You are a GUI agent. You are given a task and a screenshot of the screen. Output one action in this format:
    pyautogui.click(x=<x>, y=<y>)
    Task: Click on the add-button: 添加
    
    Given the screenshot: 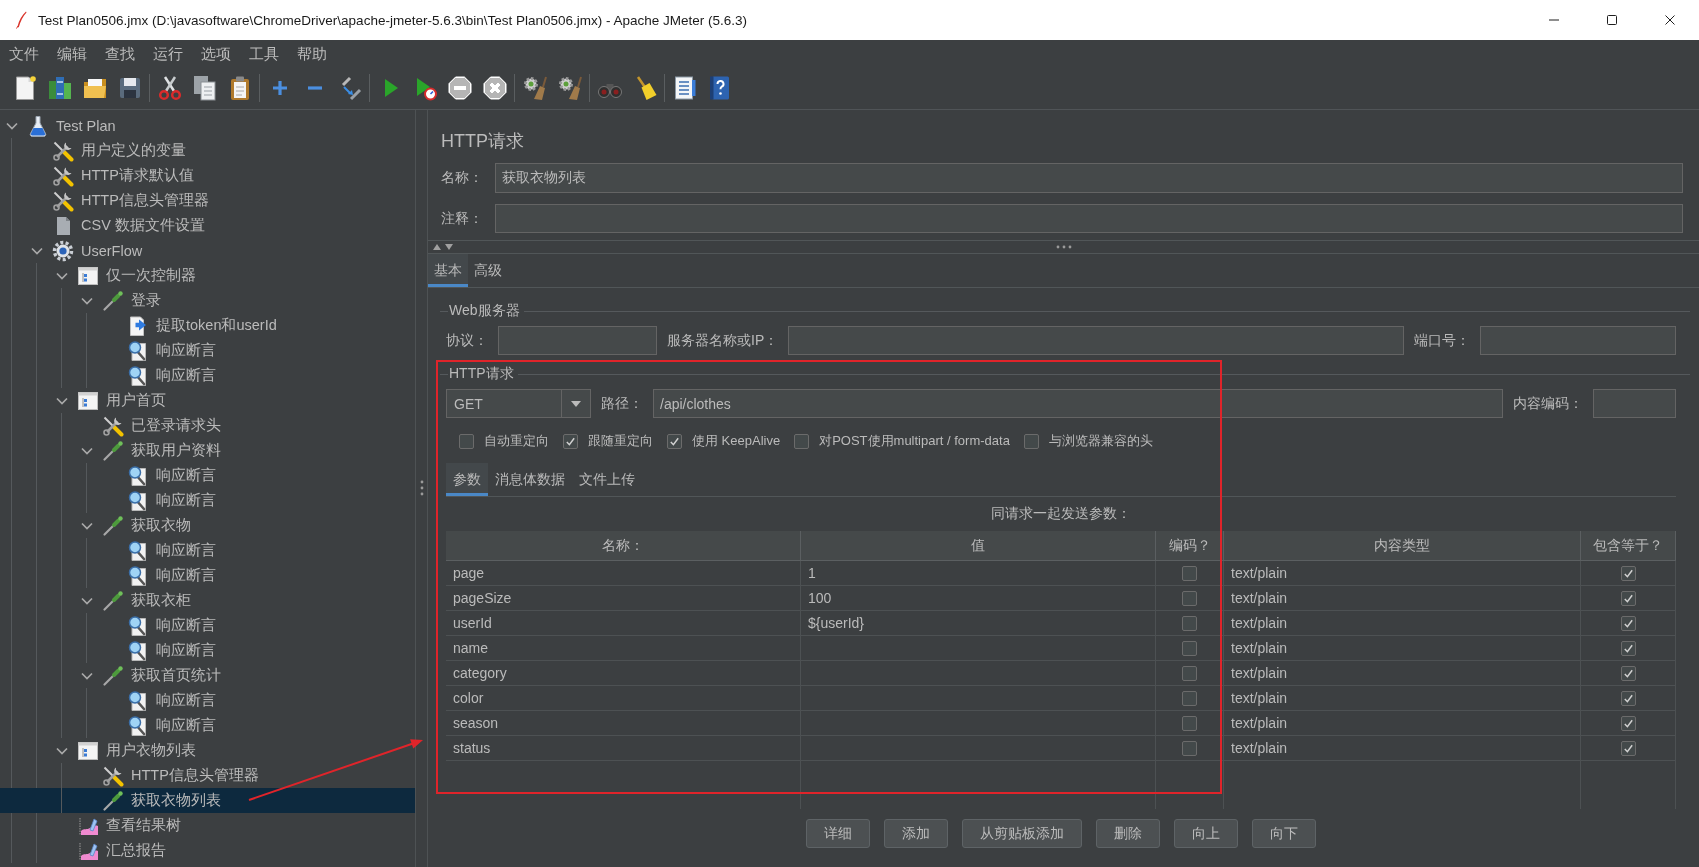 What is the action you would take?
    pyautogui.click(x=916, y=833)
    